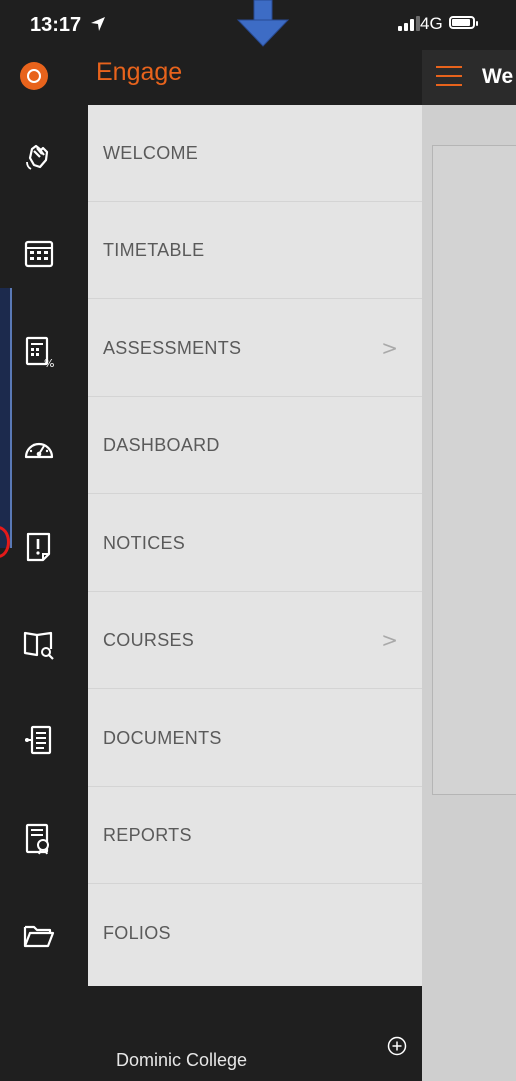 This screenshot has width=516, height=1081. Describe the element at coordinates (463, 22) in the screenshot. I see `battery-icon` at that location.